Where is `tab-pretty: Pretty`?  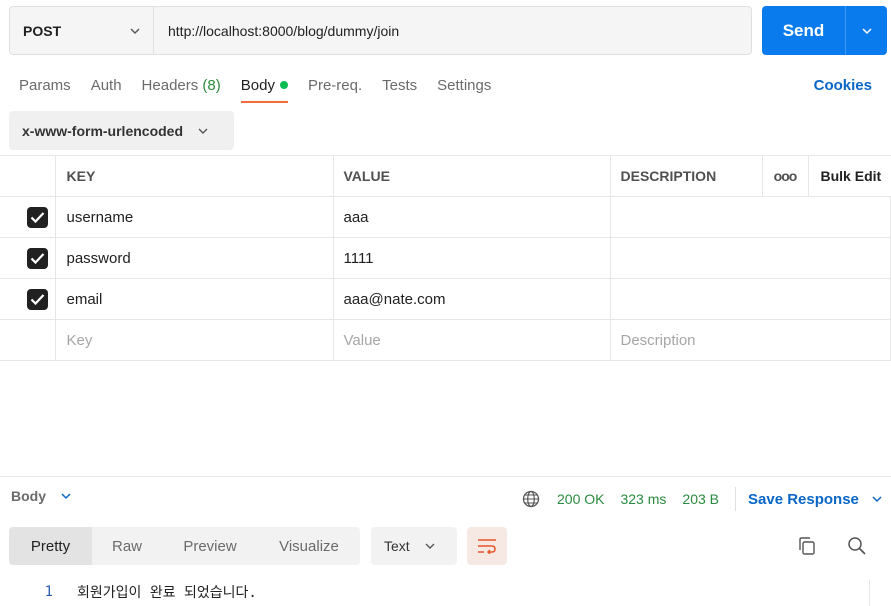 tab-pretty: Pretty is located at coordinates (50, 546).